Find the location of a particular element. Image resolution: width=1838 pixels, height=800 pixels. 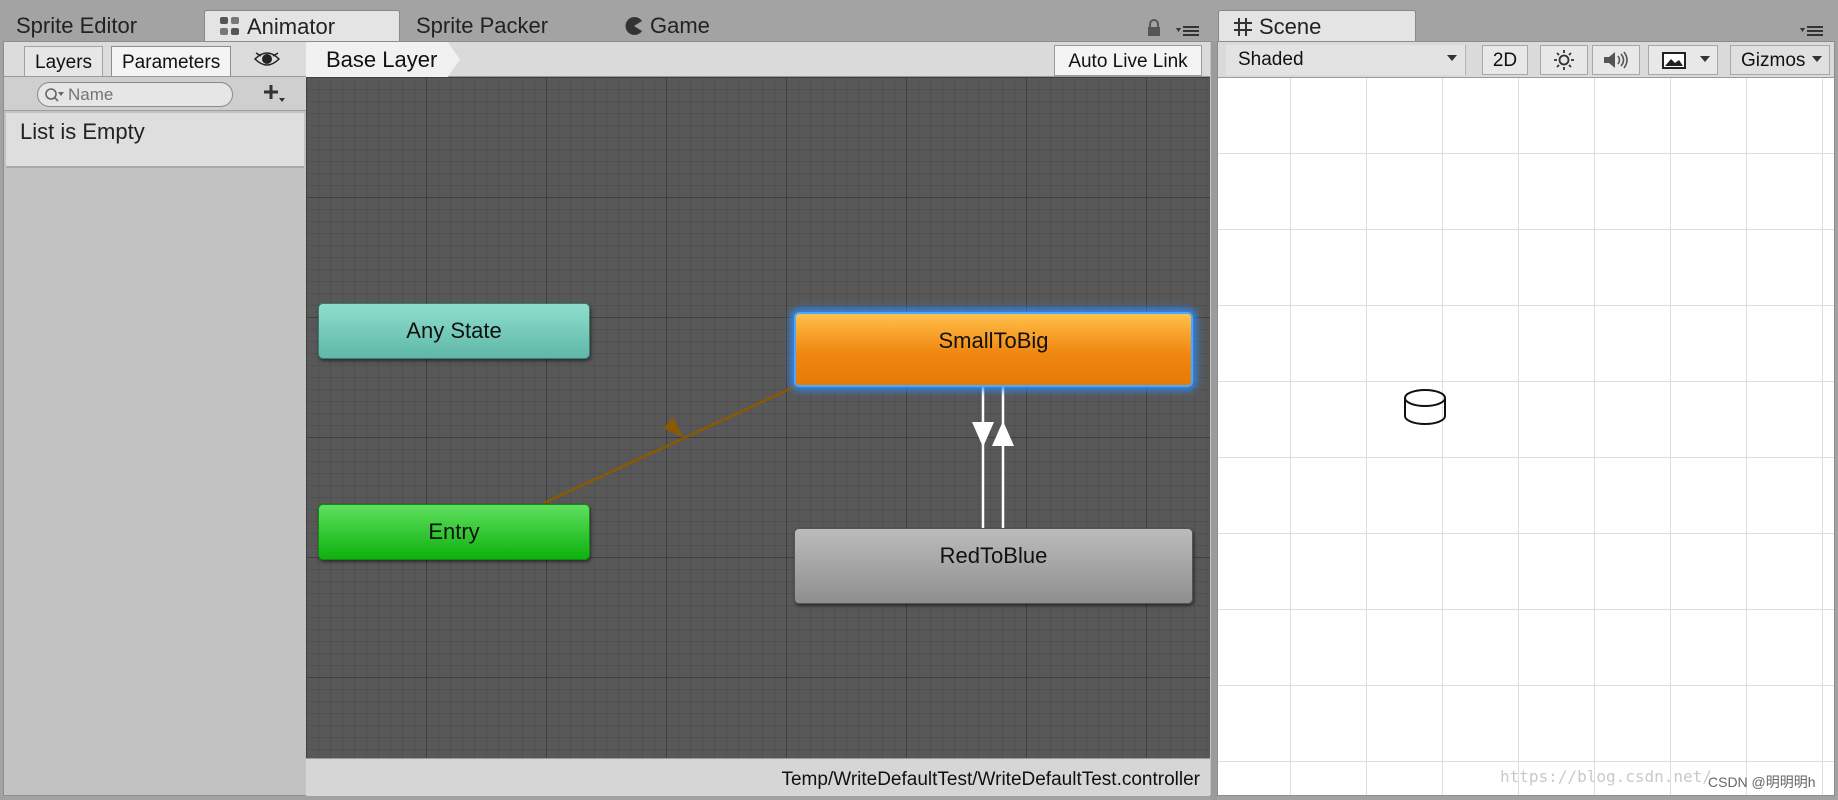

animator-icon is located at coordinates (230, 29).